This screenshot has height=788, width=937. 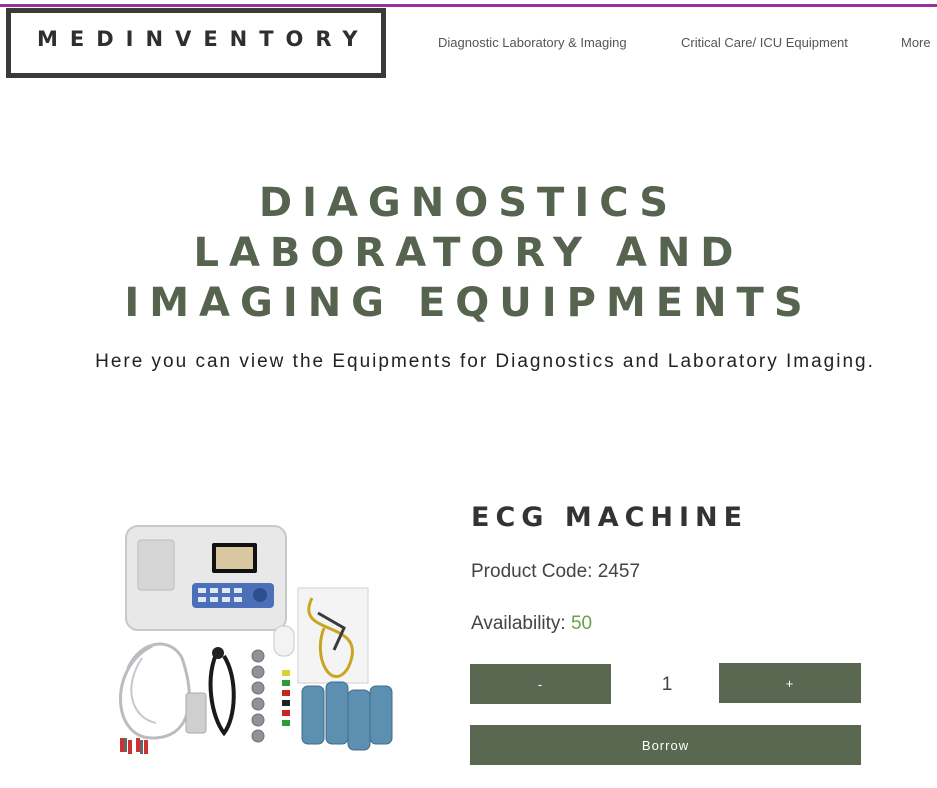 What do you see at coordinates (532, 42) in the screenshot?
I see `nav-link-diagnostic: Diagnostic Laboratory & Imaging` at bounding box center [532, 42].